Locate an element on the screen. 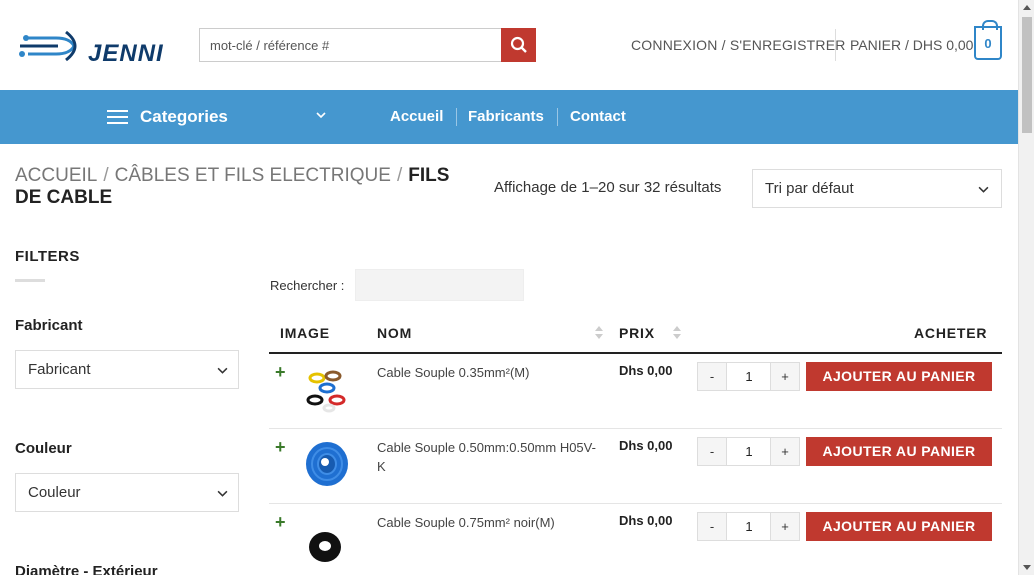 The image size is (1034, 575). logo-mark-icon is located at coordinates (48, 46).